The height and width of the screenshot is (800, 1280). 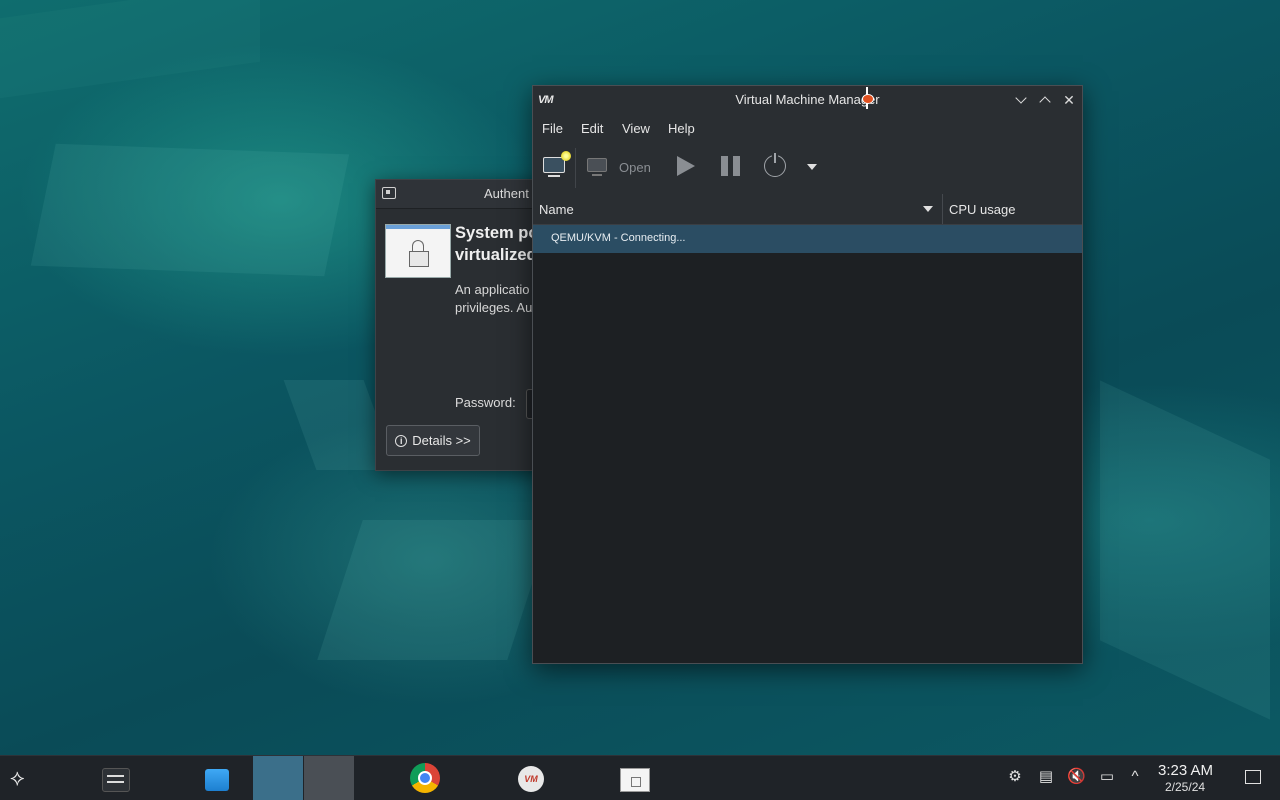 What do you see at coordinates (812, 167) in the screenshot?
I see `shutdown-dropdown-icon` at bounding box center [812, 167].